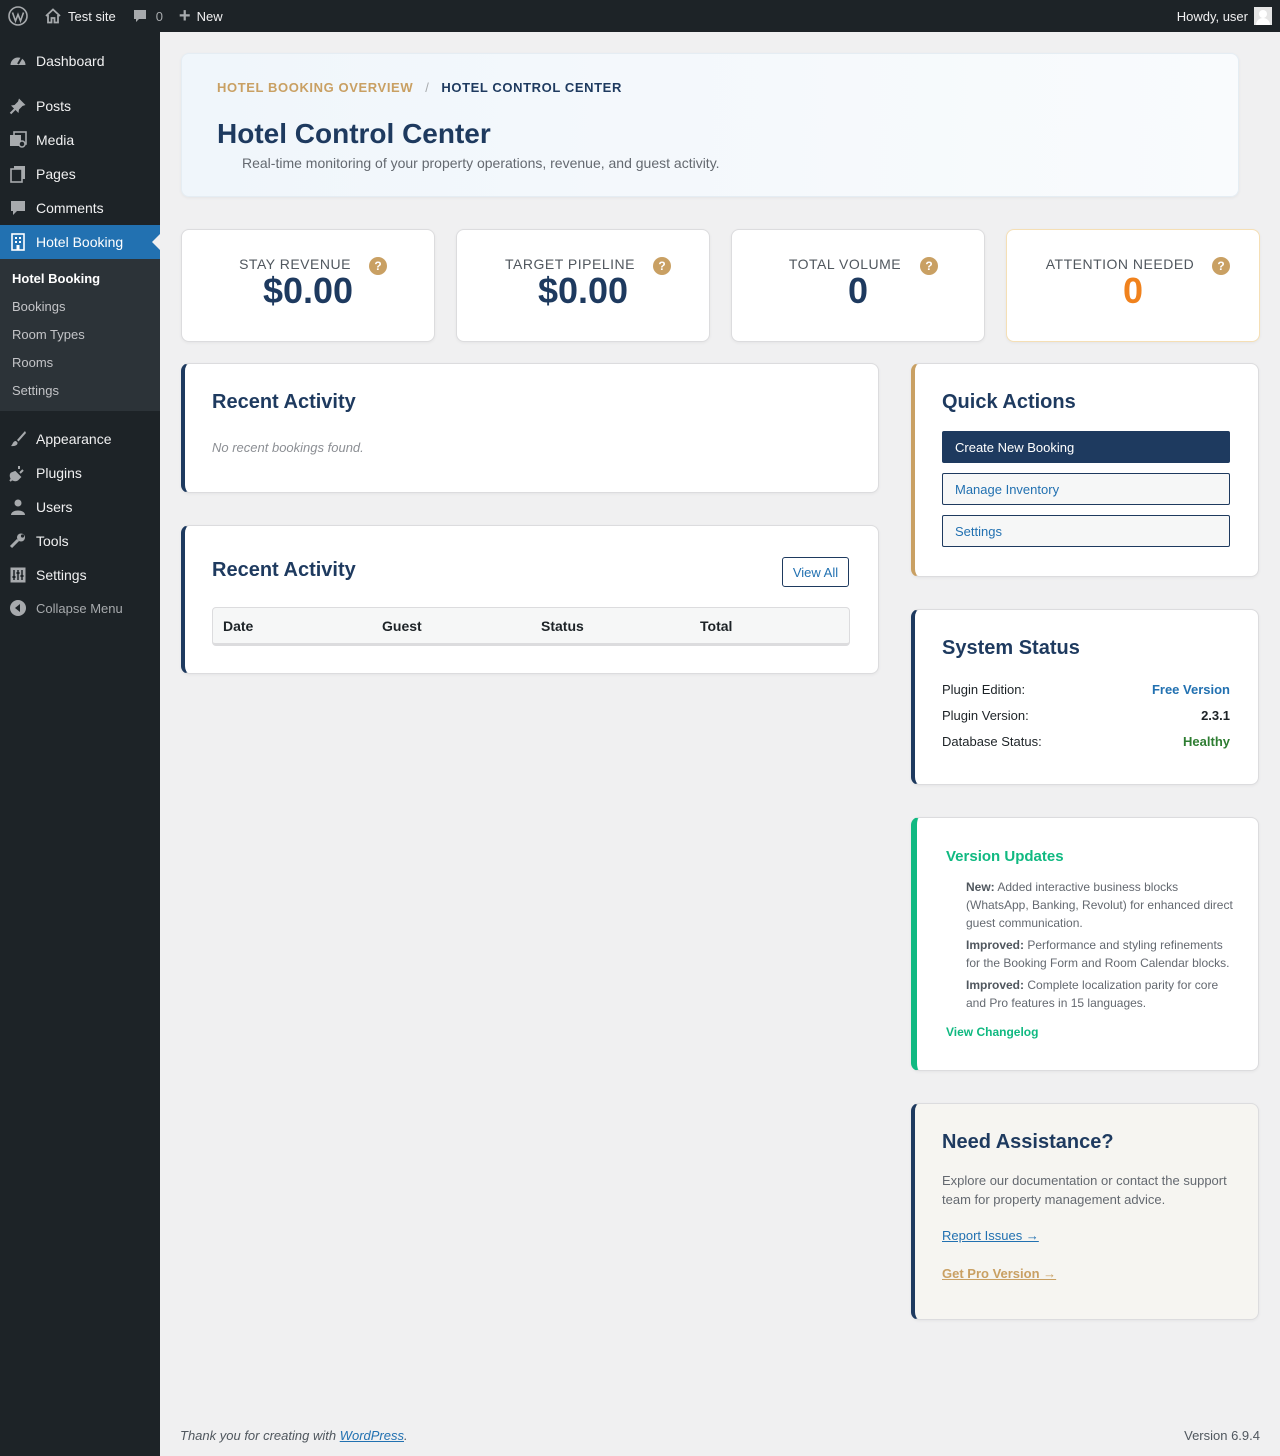 This screenshot has width=1280, height=1456. What do you see at coordinates (61, 575) in the screenshot?
I see `sidebar-item-label: Settings` at bounding box center [61, 575].